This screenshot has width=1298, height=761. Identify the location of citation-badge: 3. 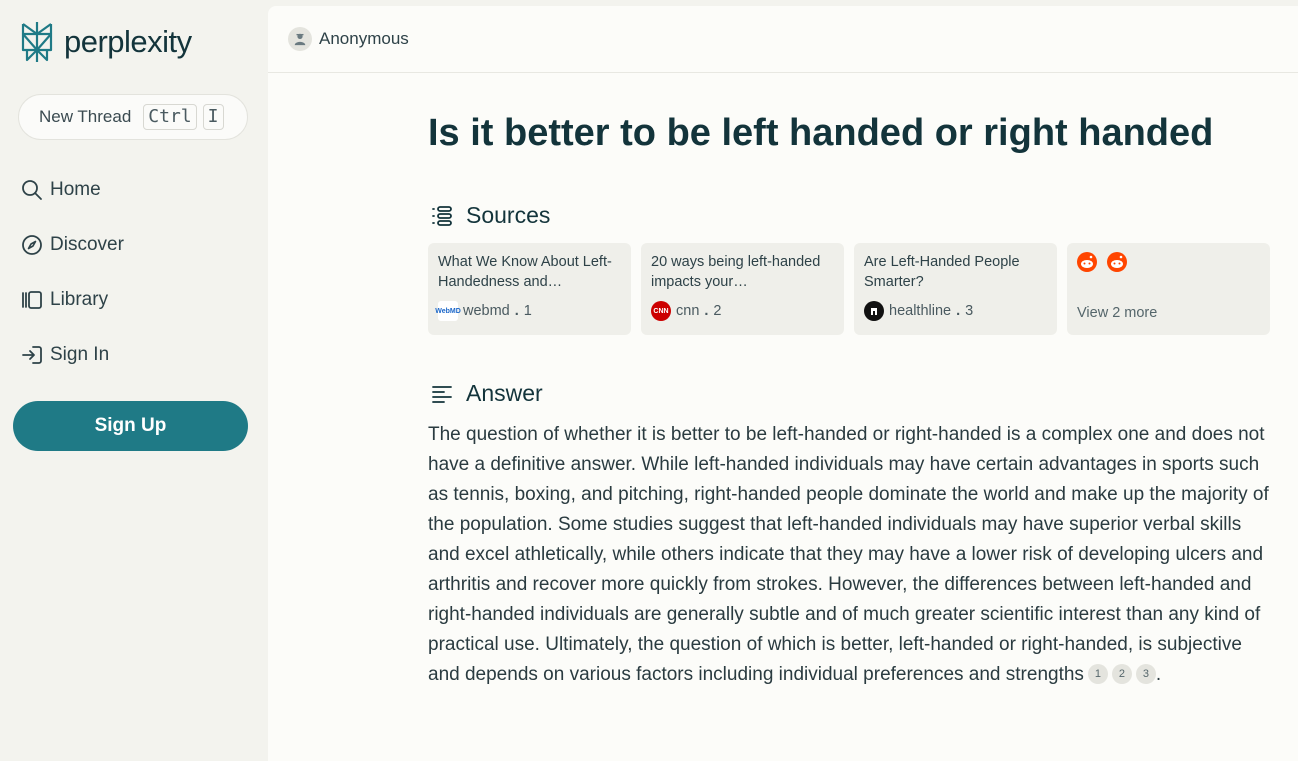
(1145, 674).